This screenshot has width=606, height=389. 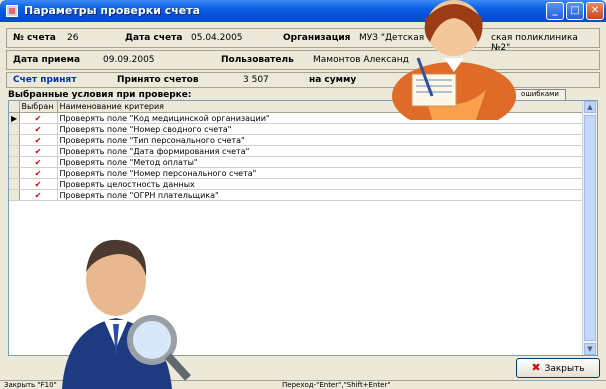 I want to click on close-button: ✖ Закрыть, so click(x=558, y=368).